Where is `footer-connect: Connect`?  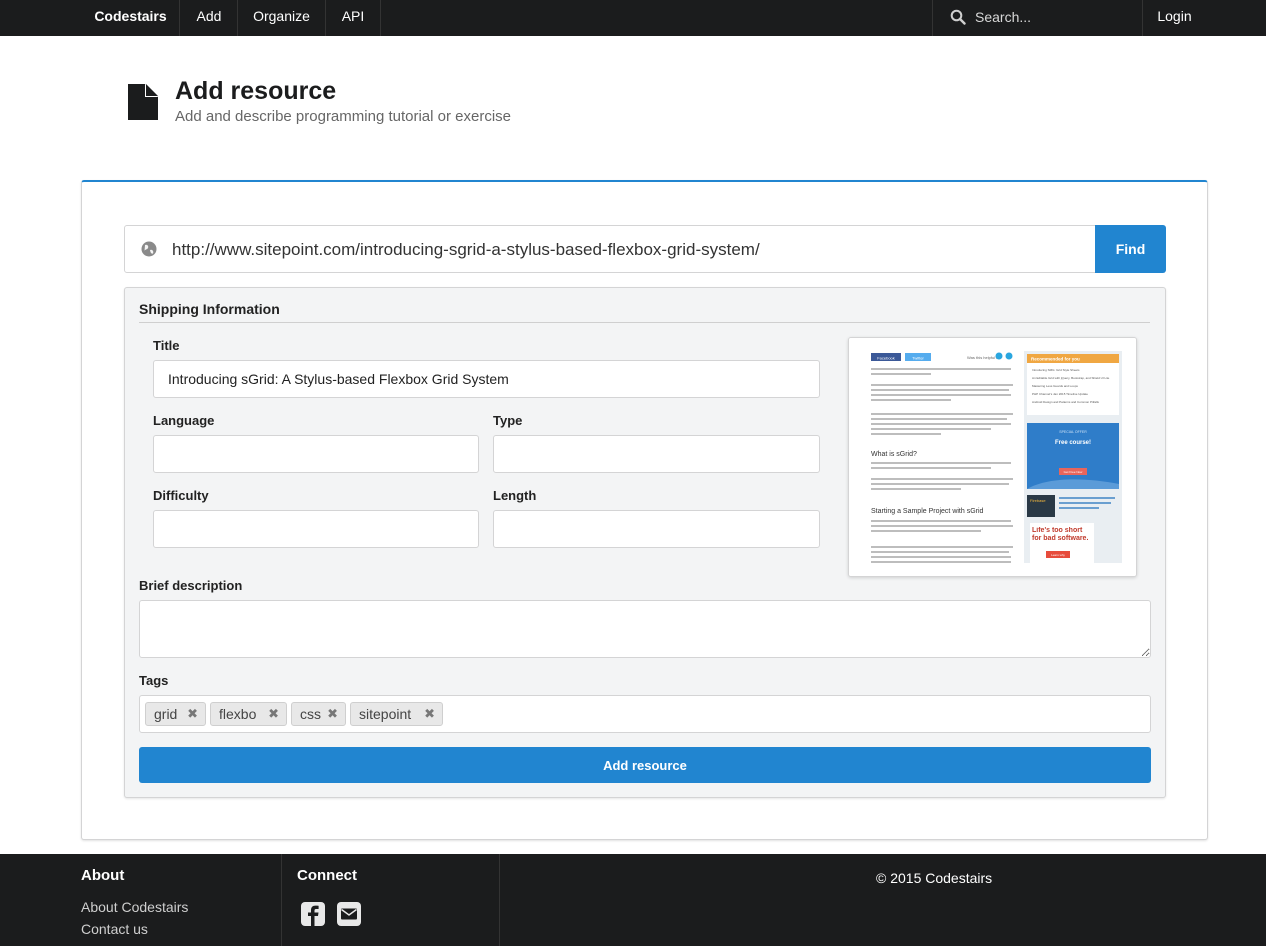
footer-connect: Connect is located at coordinates (391, 900).